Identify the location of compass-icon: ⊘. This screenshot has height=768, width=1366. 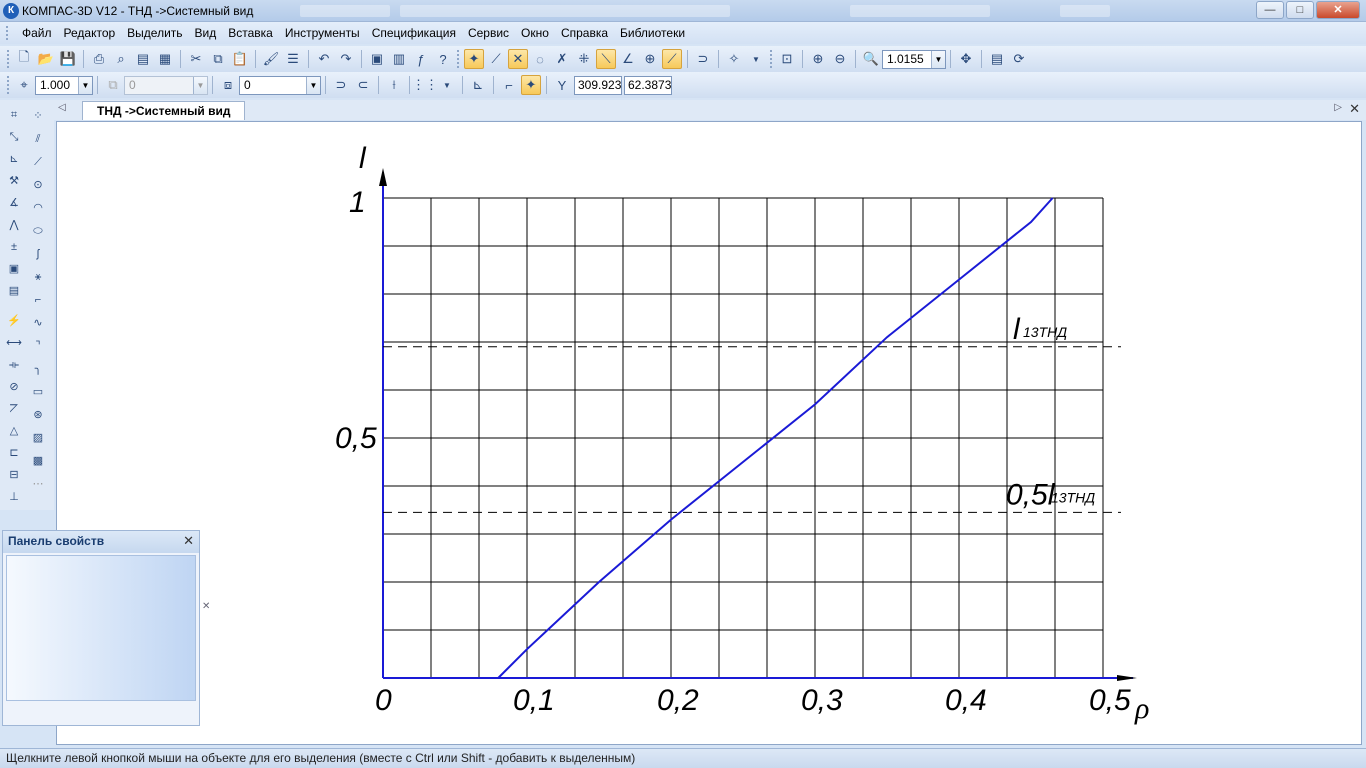
(14, 387).